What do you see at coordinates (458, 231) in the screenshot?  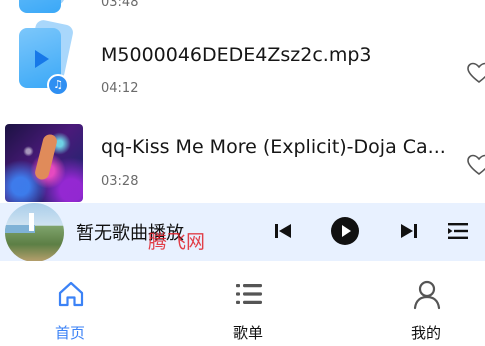 I see `playlist-queue-icon` at bounding box center [458, 231].